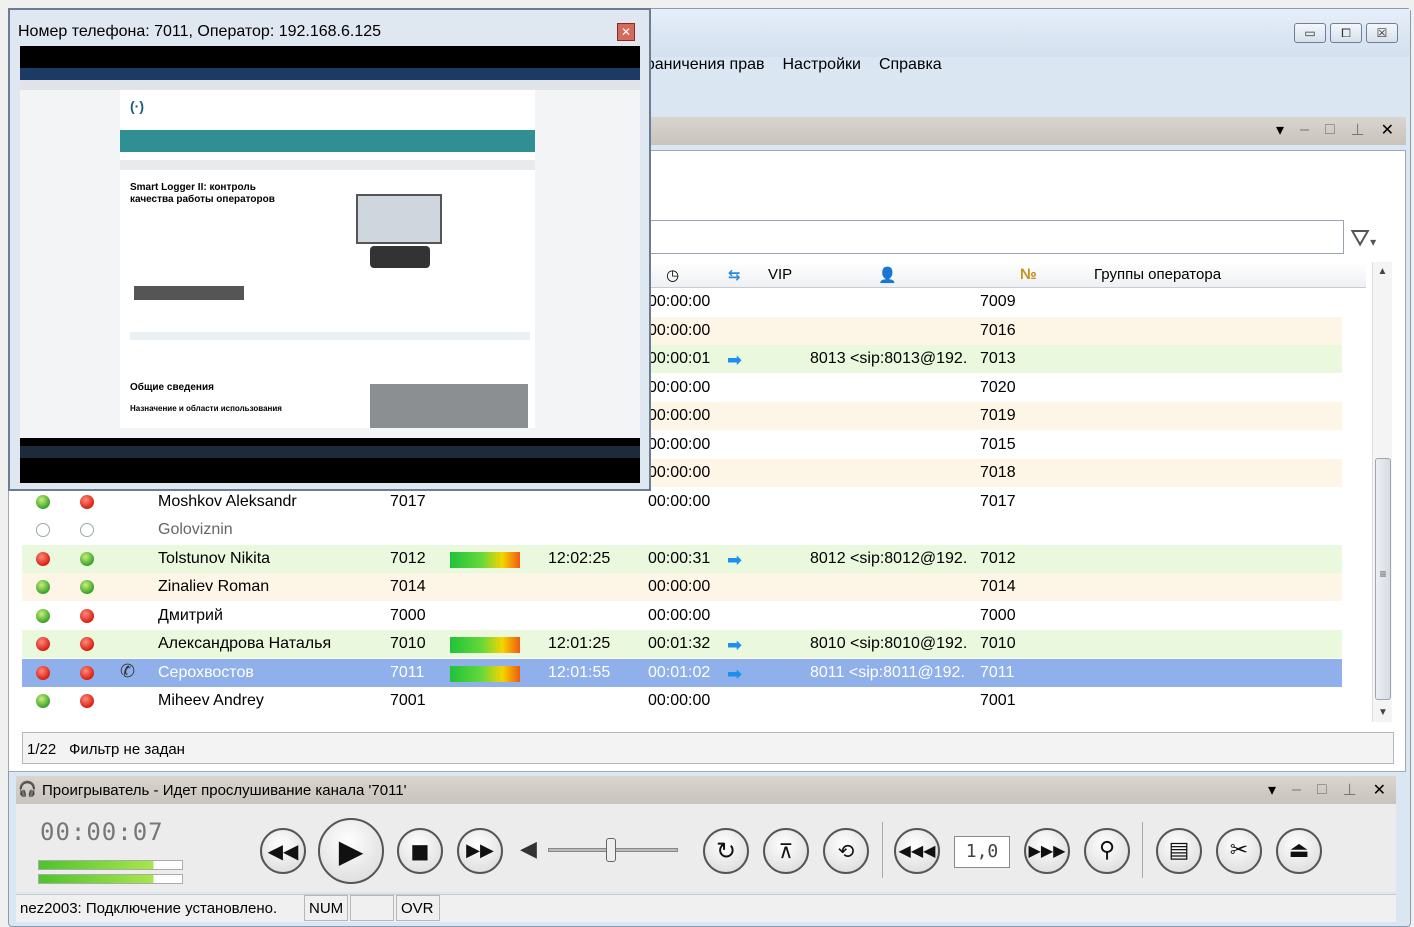 This screenshot has width=1414, height=927. I want to click on fast-forward-button: ▶▶, so click(480, 851).